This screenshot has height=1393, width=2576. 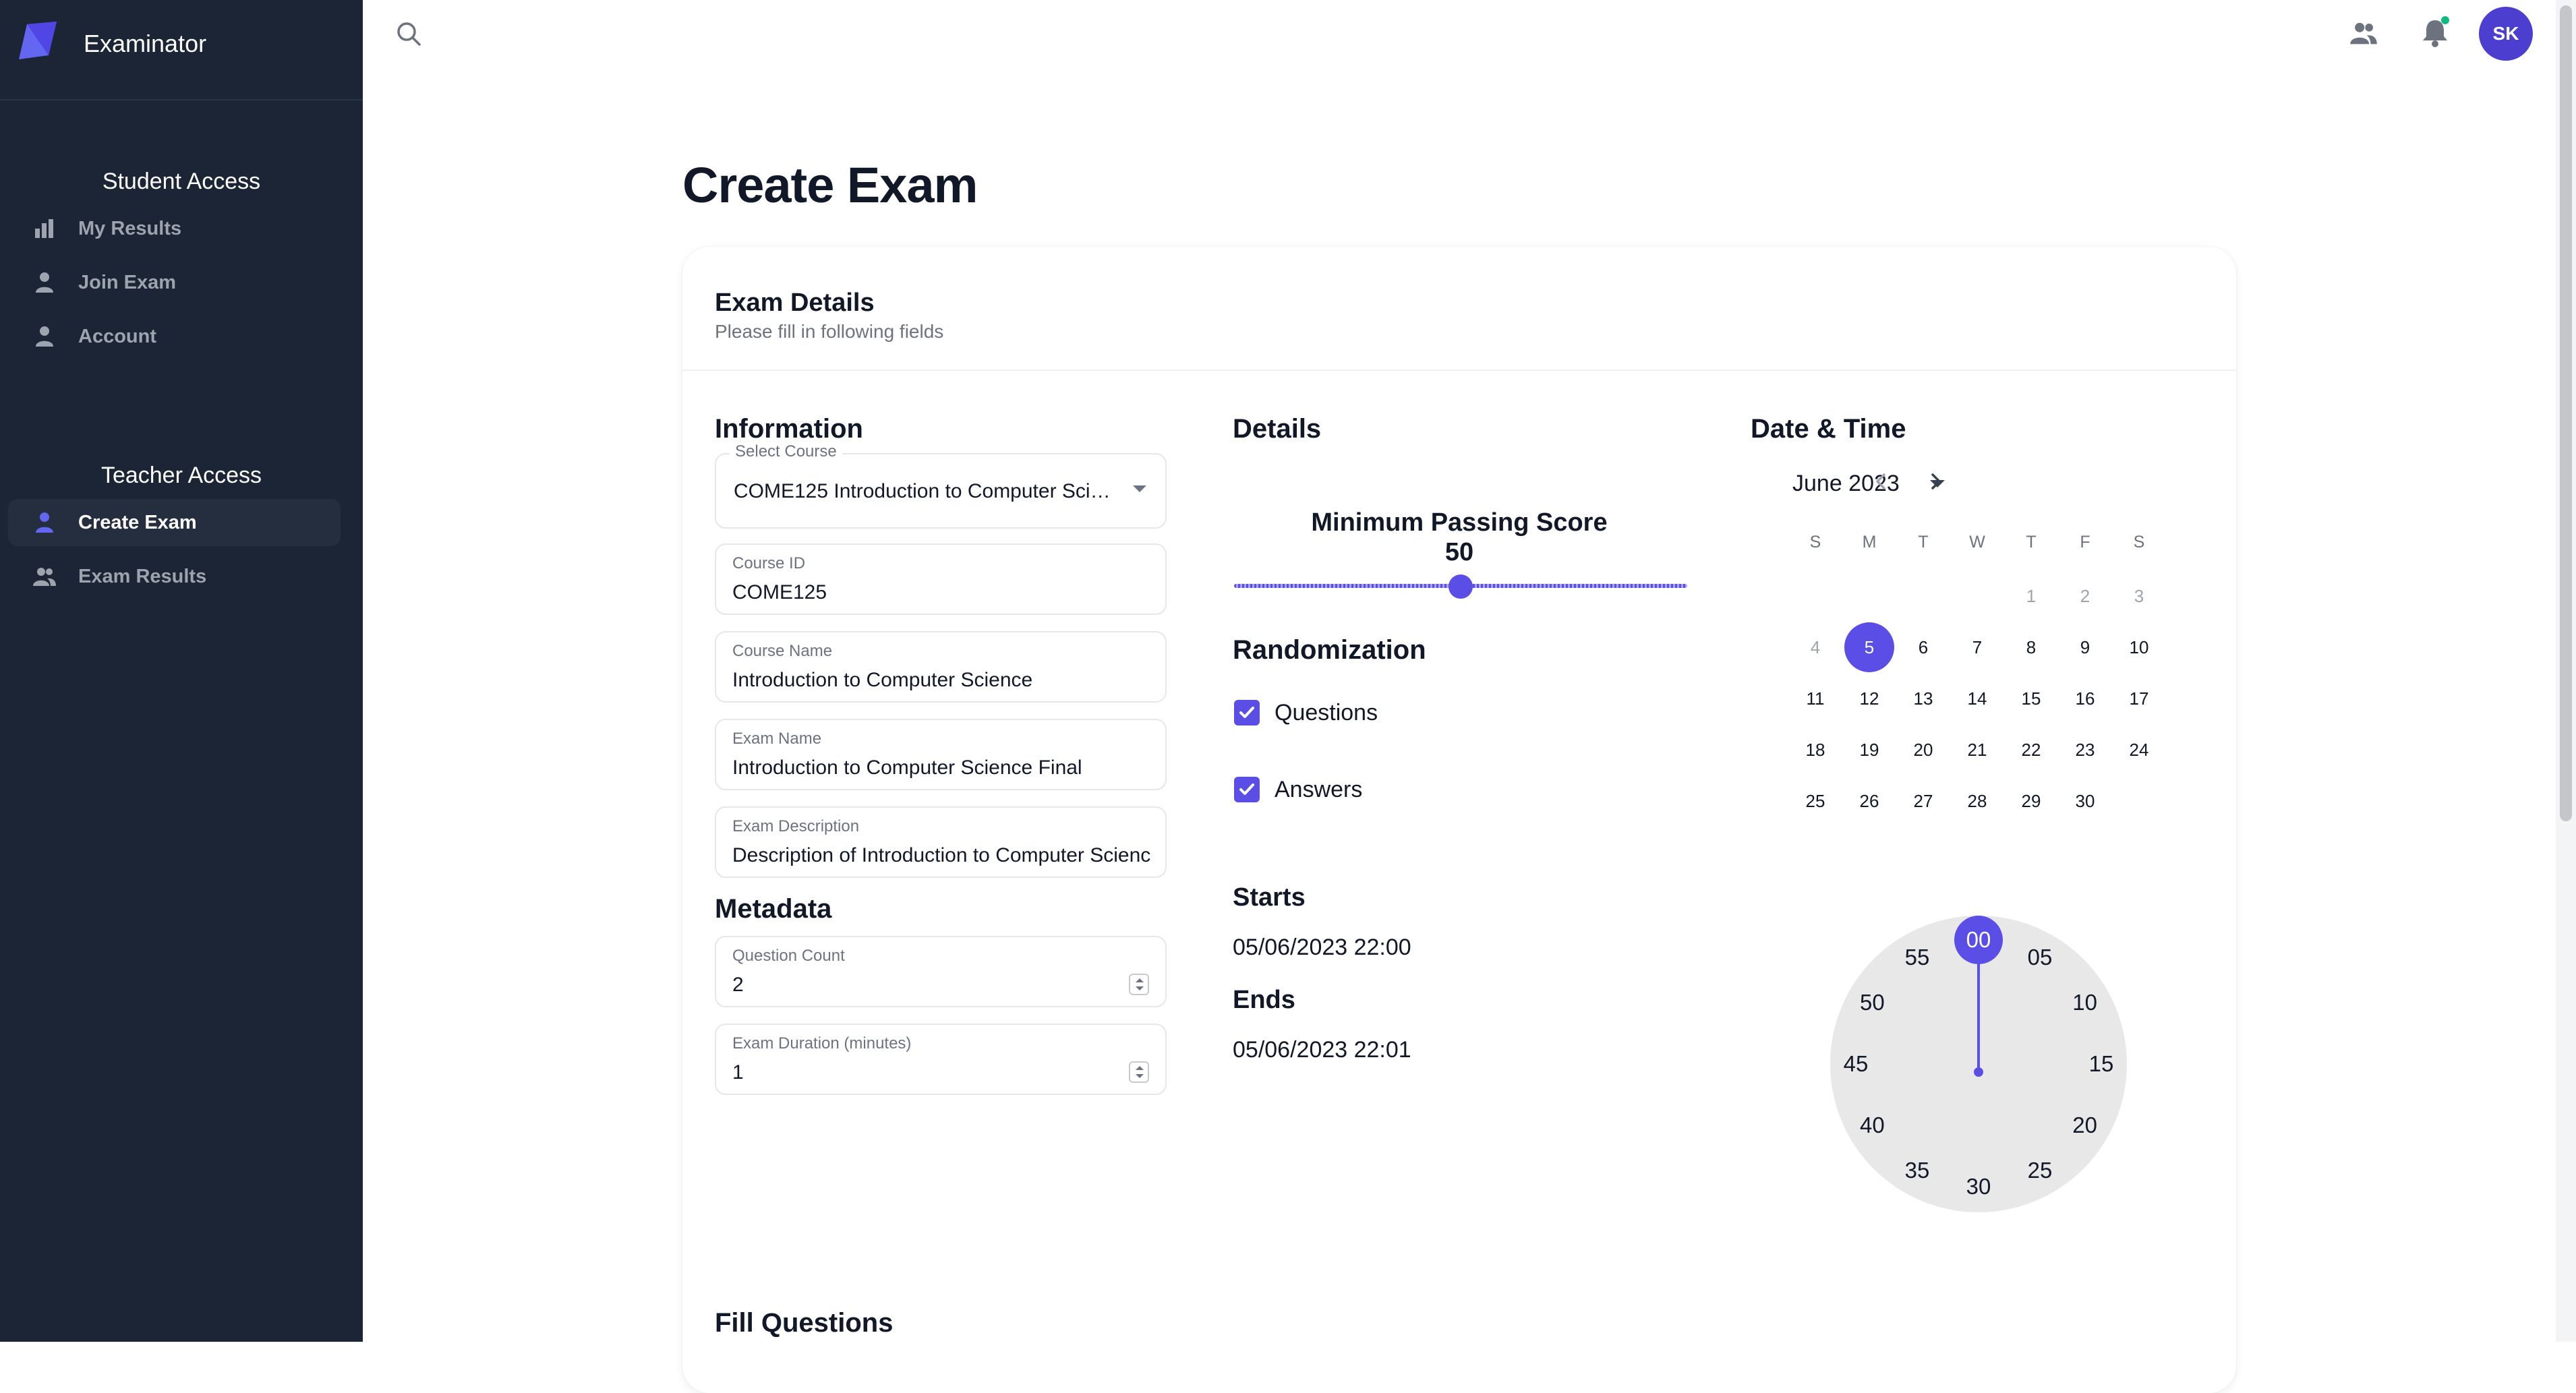 What do you see at coordinates (2139, 596) in the screenshot?
I see `calendar-day: 3` at bounding box center [2139, 596].